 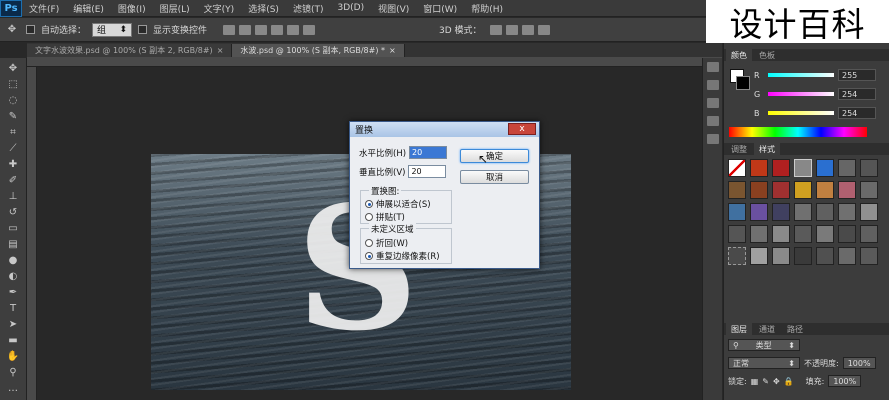 I want to click on menu-edit: 编辑(E), so click(x=88, y=8).